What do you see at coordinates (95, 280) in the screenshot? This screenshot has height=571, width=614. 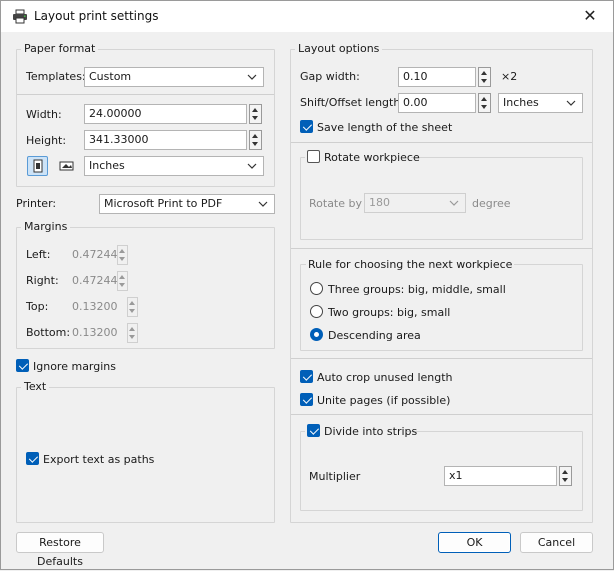 I see `margin-right-value: 0.47244` at bounding box center [95, 280].